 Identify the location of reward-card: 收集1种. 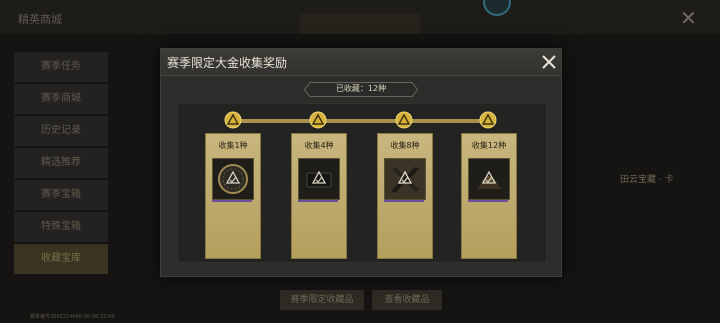
(233, 196).